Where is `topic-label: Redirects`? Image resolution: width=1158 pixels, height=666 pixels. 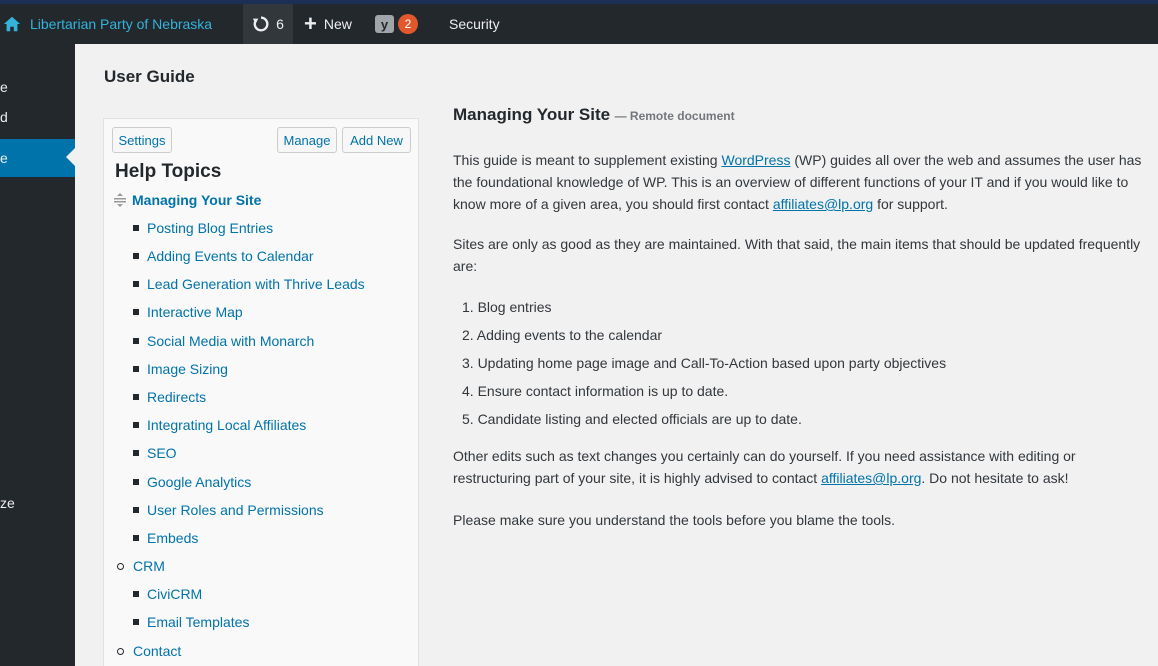
topic-label: Redirects is located at coordinates (177, 397).